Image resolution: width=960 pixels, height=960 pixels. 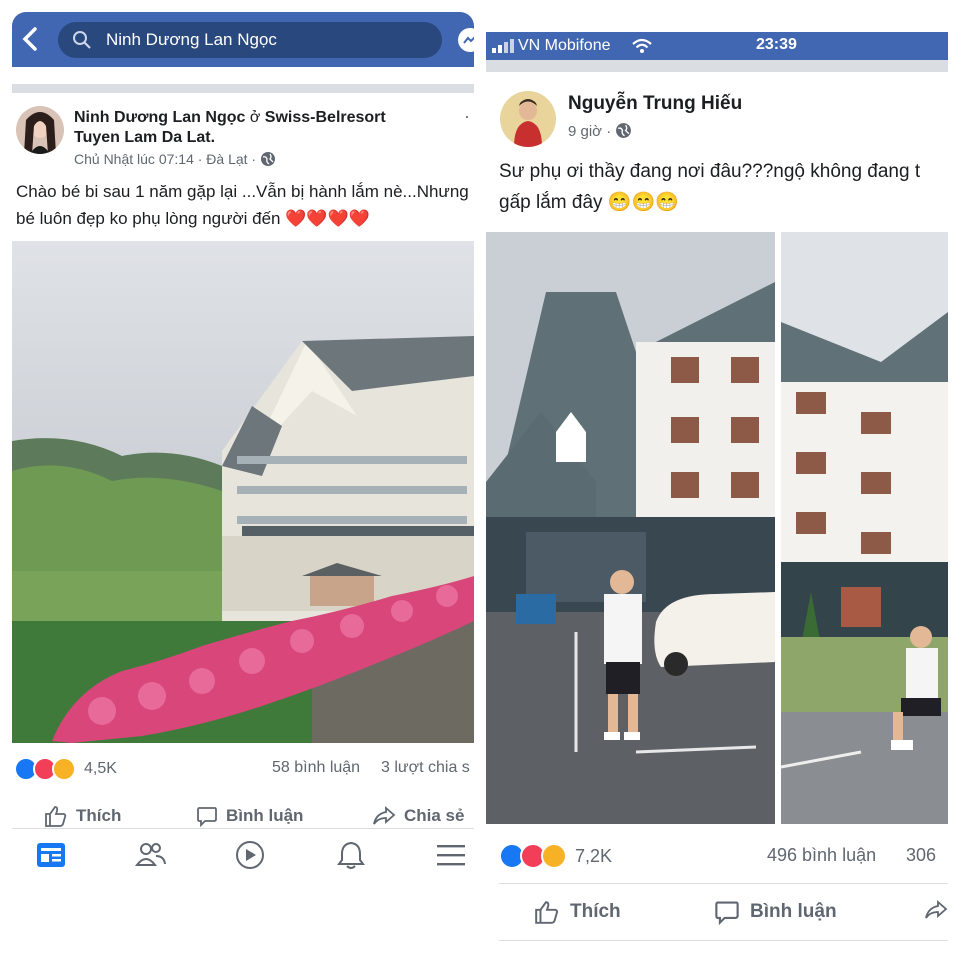 What do you see at coordinates (465, 40) in the screenshot?
I see `messenger-icon` at bounding box center [465, 40].